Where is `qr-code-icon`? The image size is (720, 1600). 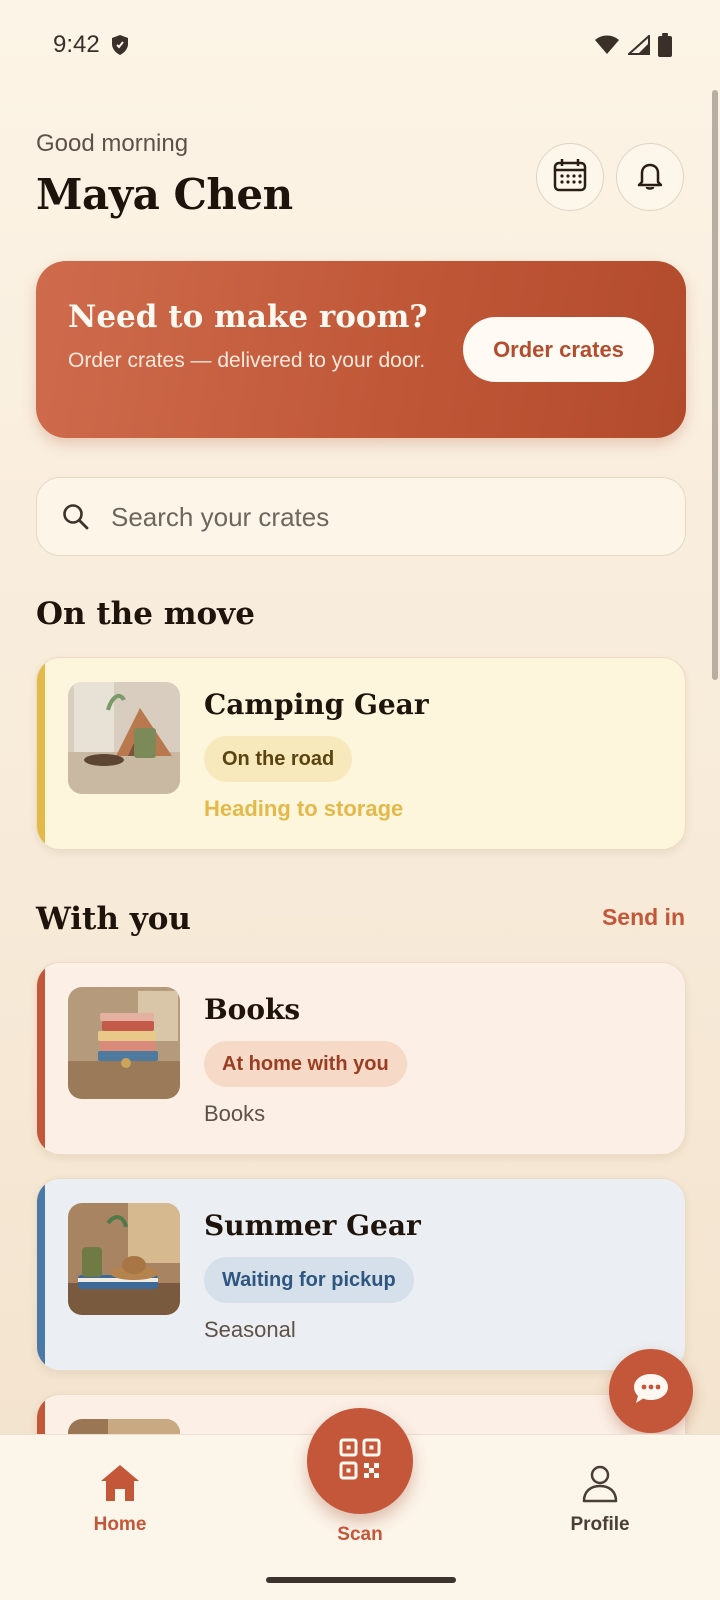 qr-code-icon is located at coordinates (360, 1461).